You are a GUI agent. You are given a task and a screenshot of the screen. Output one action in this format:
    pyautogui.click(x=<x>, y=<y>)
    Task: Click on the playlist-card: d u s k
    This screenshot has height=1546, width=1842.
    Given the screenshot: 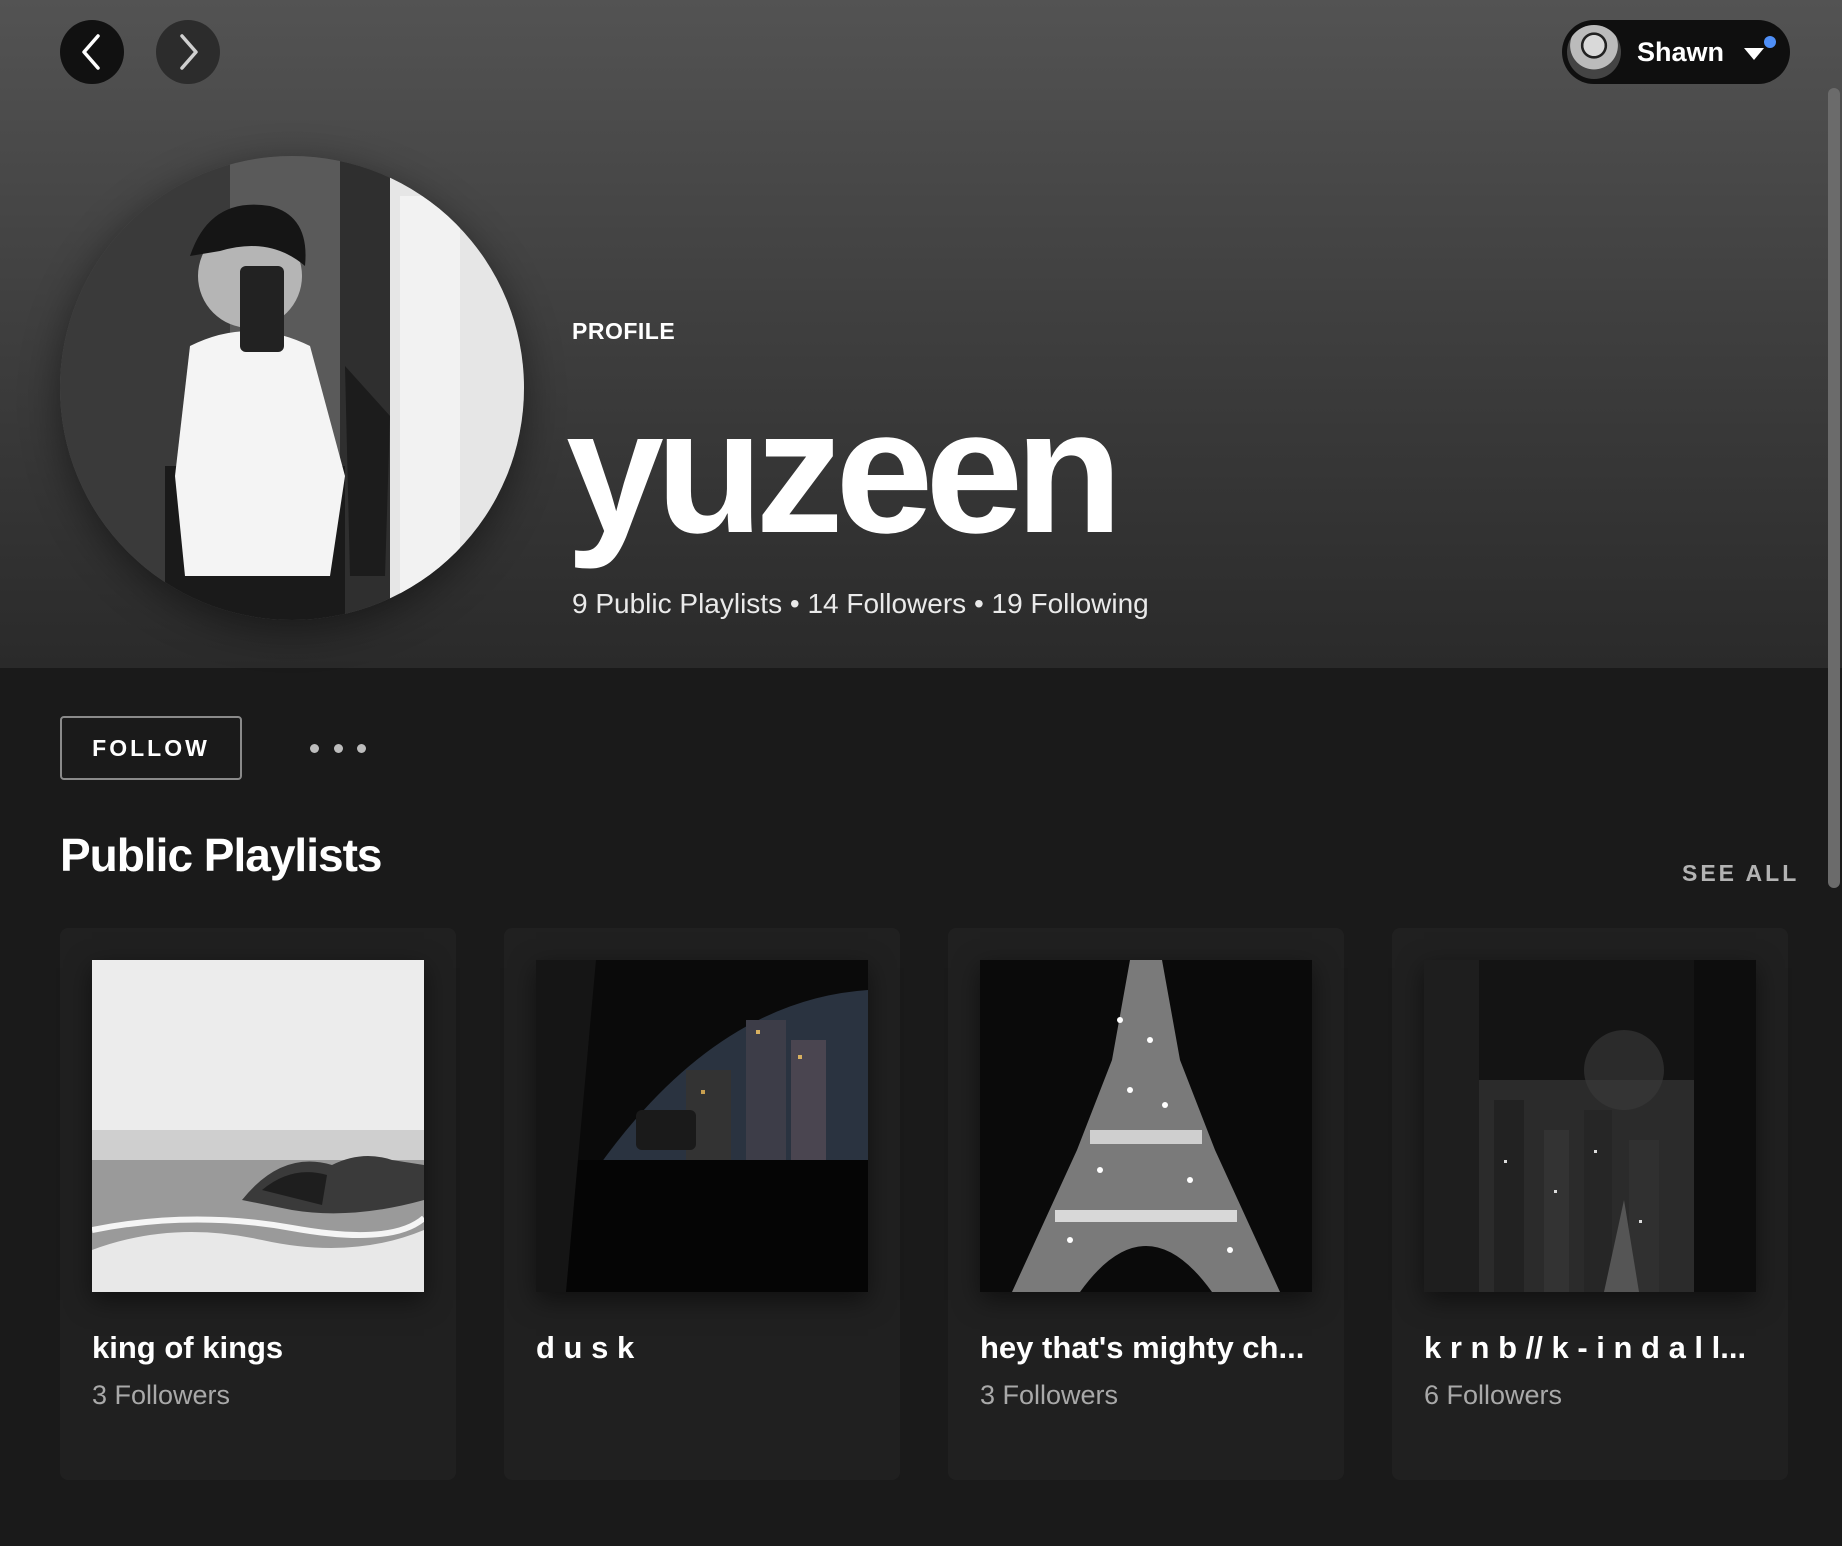 What is the action you would take?
    pyautogui.click(x=702, y=1204)
    